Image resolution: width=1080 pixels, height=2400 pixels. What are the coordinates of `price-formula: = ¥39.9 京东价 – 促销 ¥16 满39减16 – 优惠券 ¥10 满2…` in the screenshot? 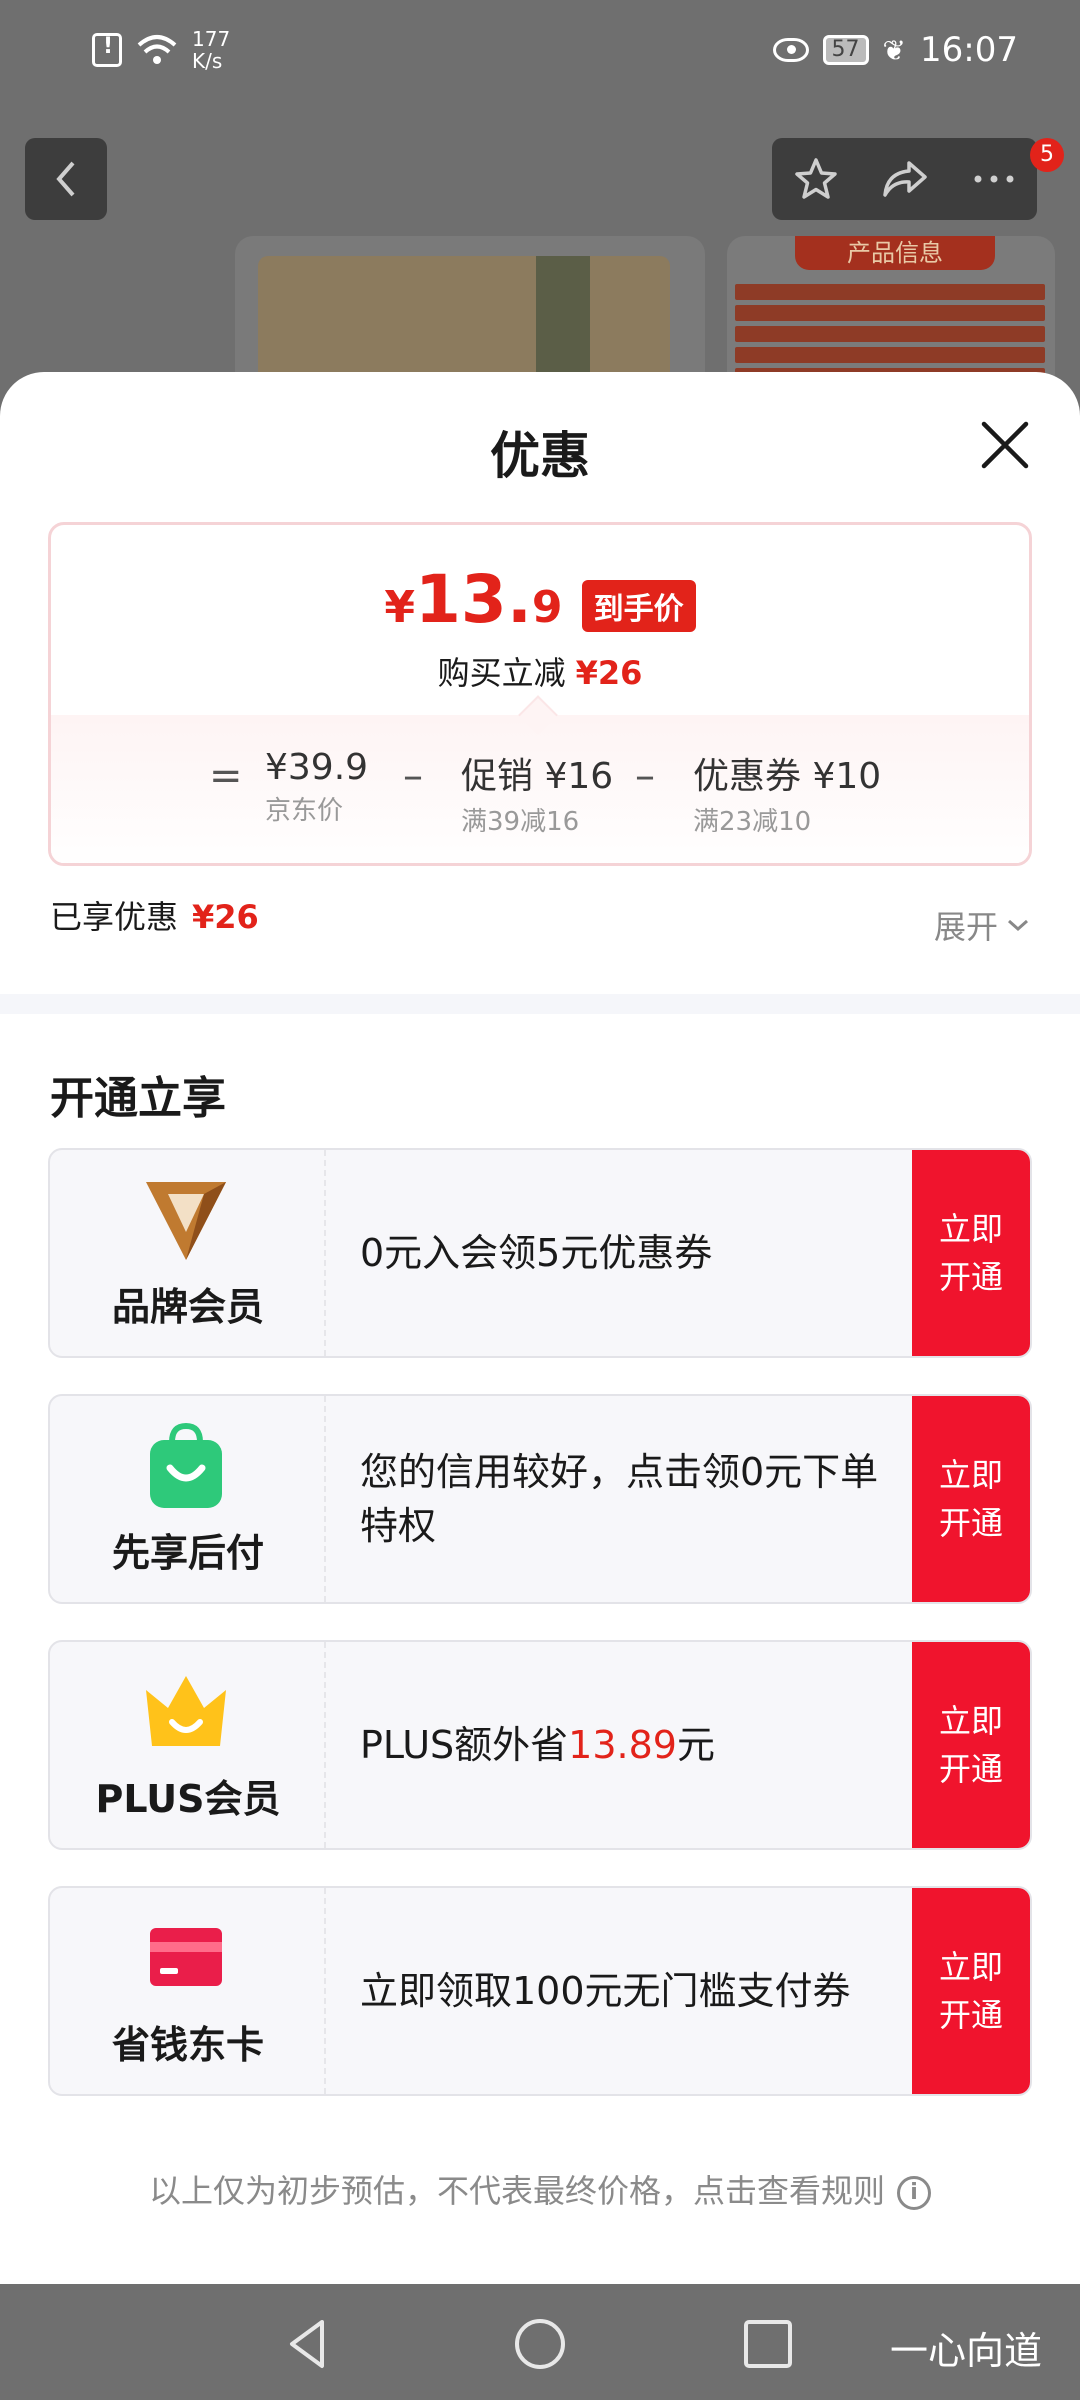 It's located at (540, 797).